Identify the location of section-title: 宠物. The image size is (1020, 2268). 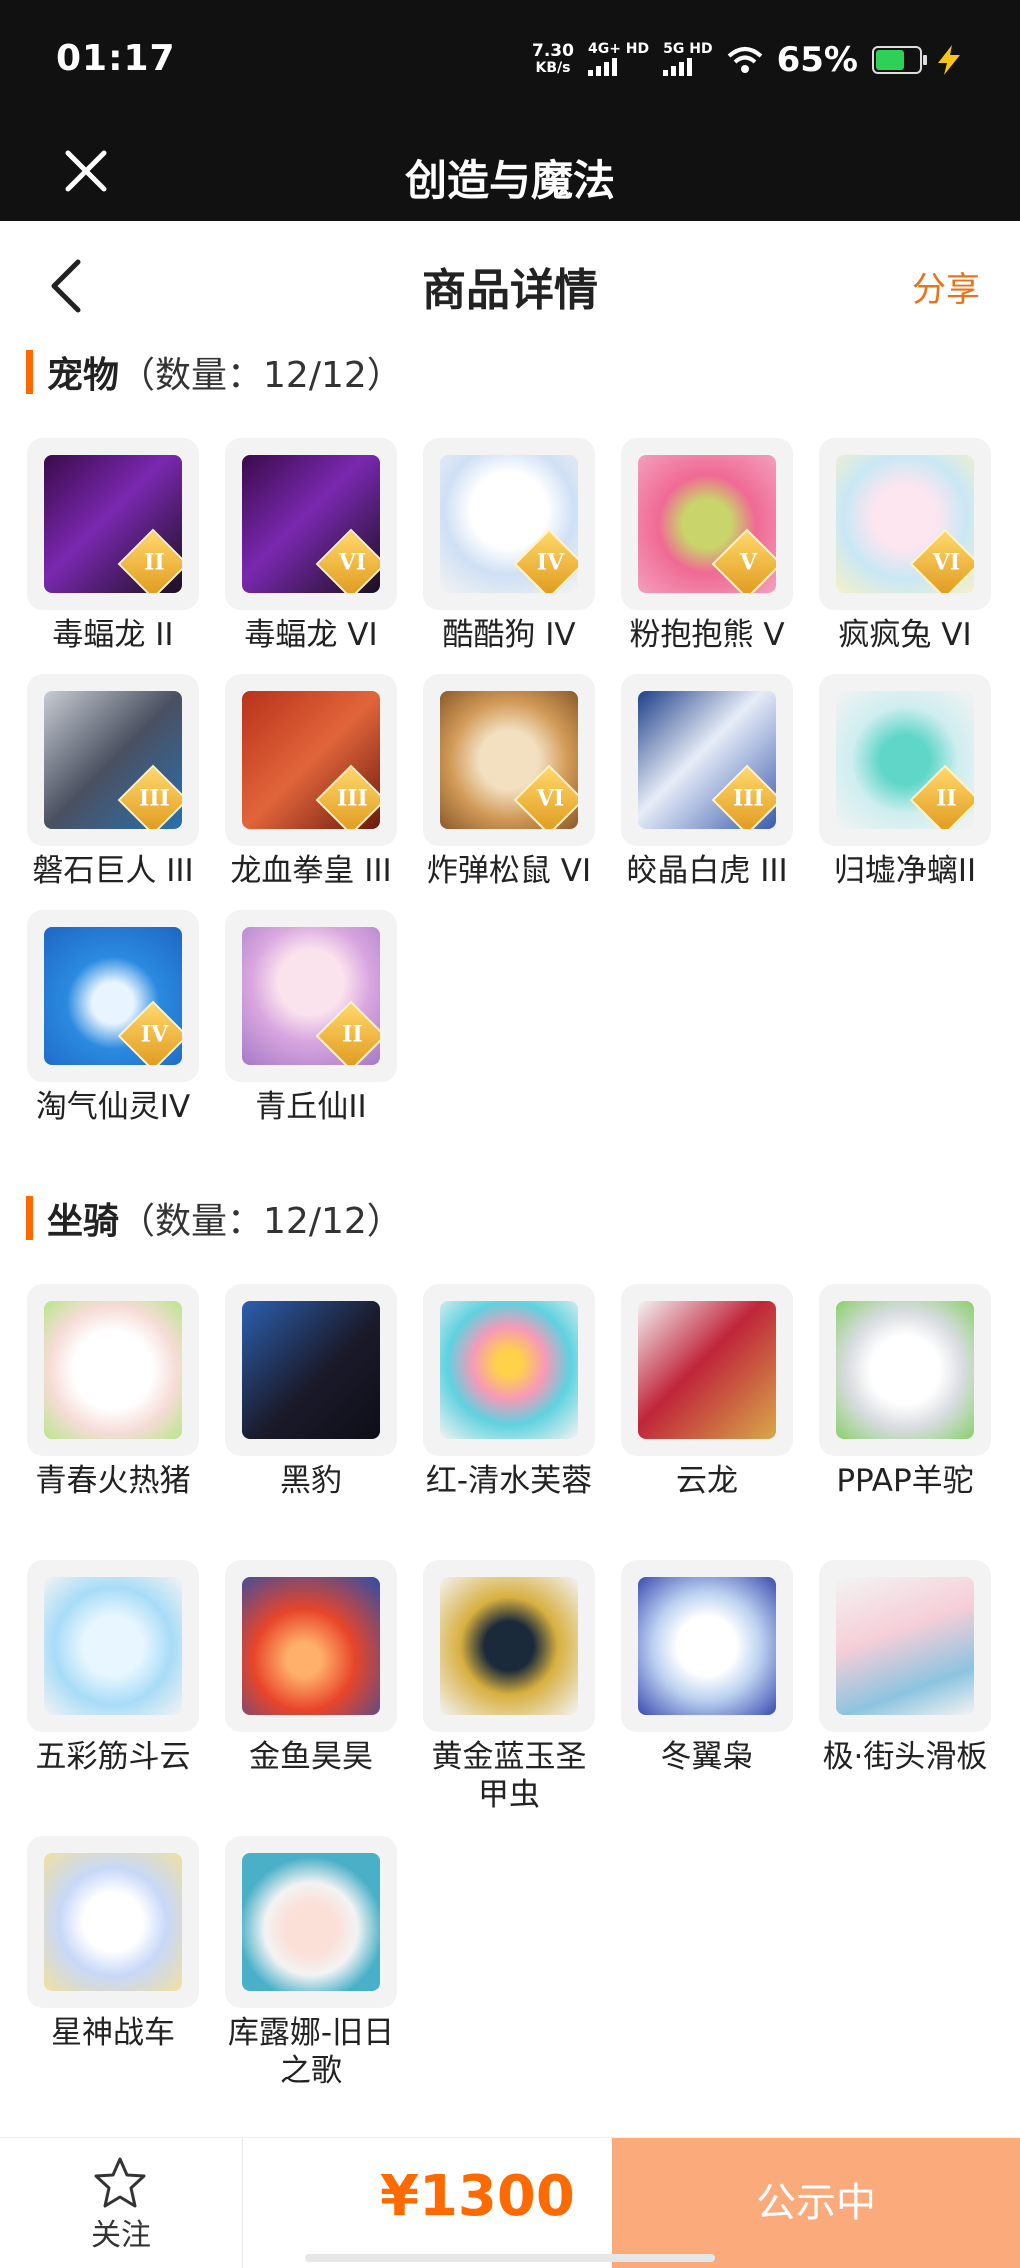
(83, 375).